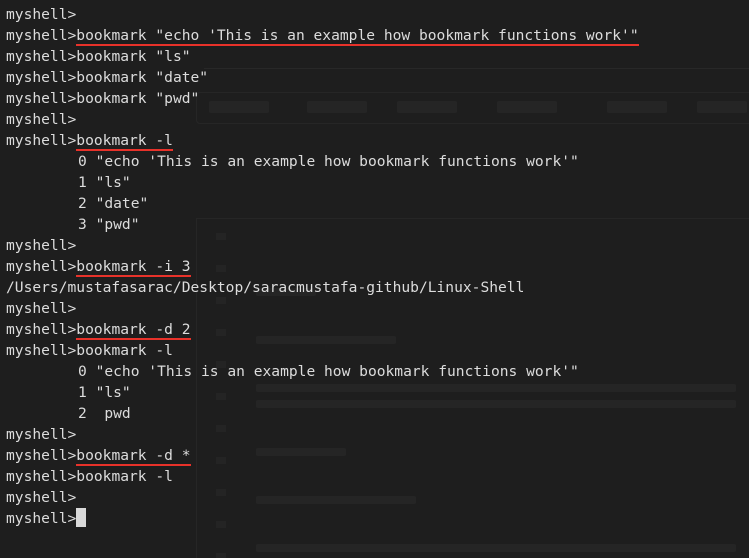  What do you see at coordinates (133, 456) in the screenshot?
I see `highlighted-command: bookmark -d *` at bounding box center [133, 456].